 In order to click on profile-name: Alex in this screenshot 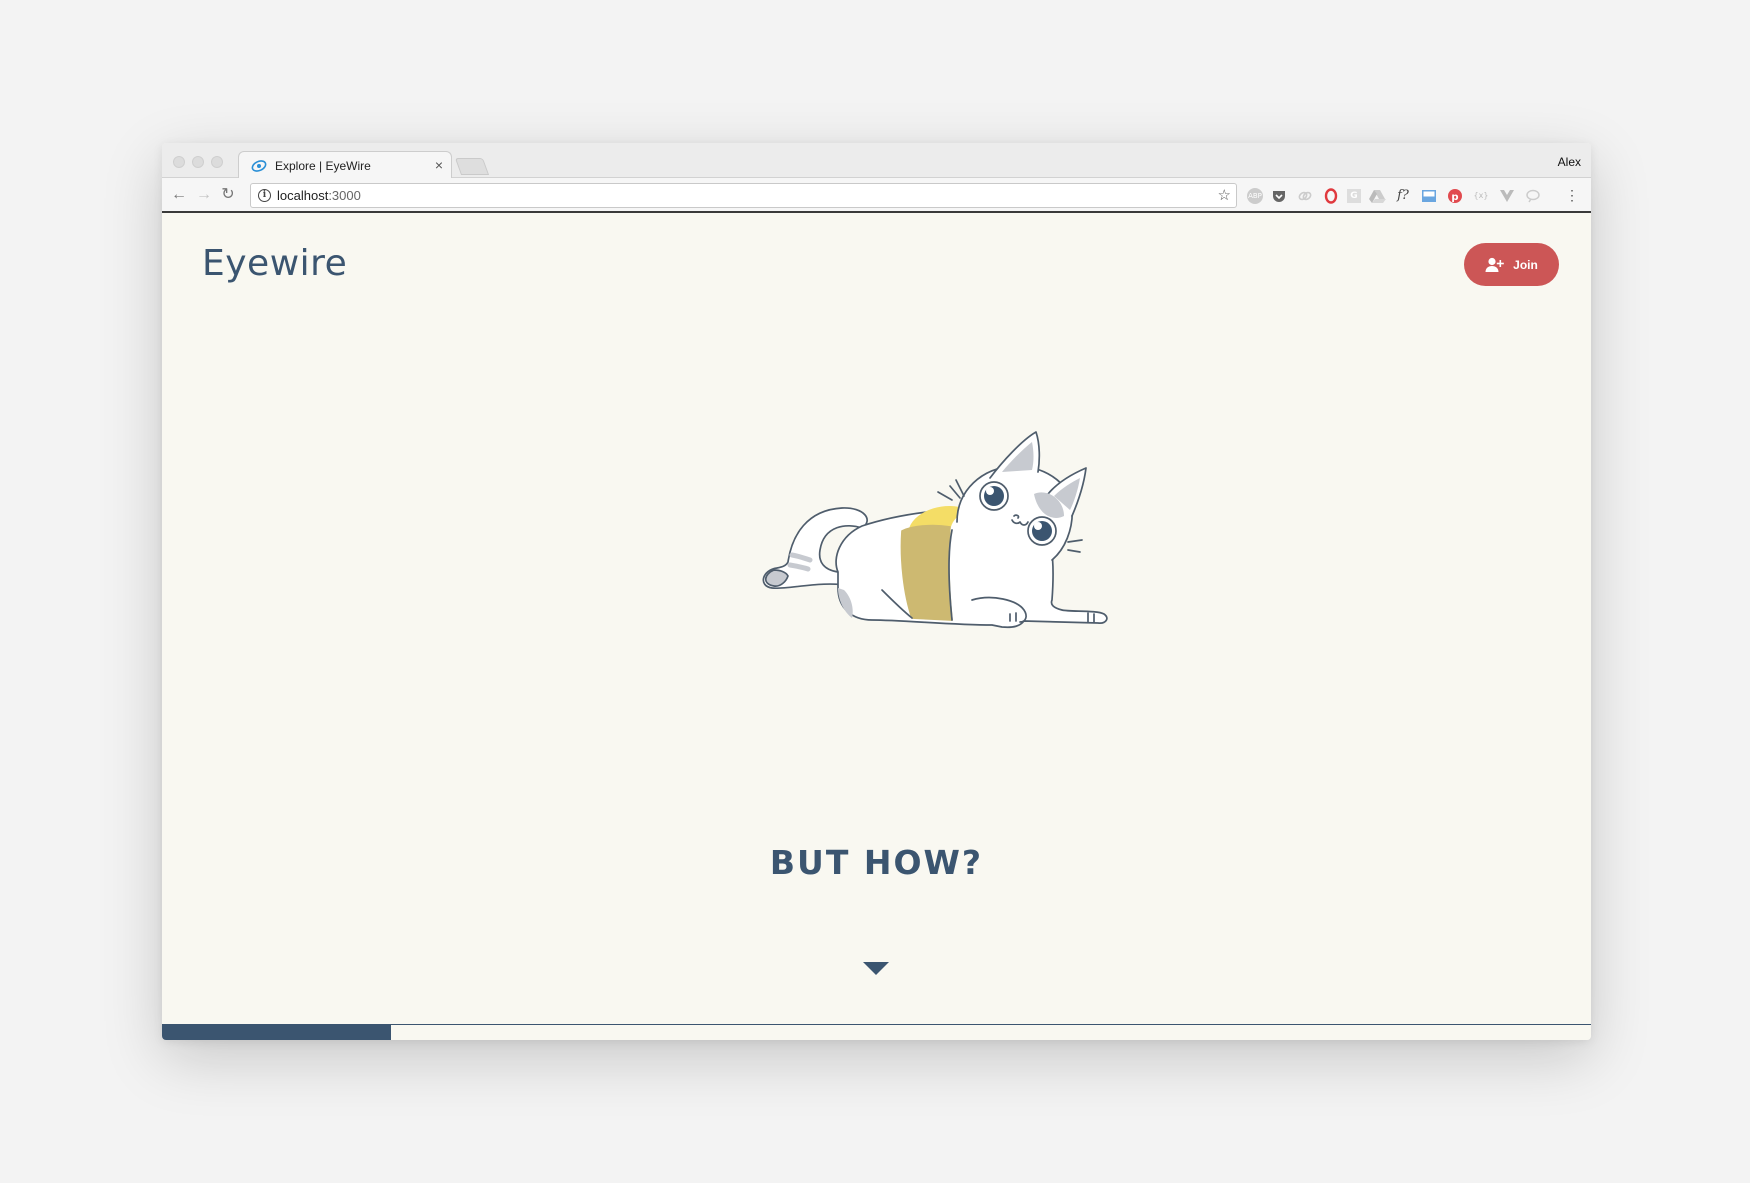, I will do `click(1569, 162)`.